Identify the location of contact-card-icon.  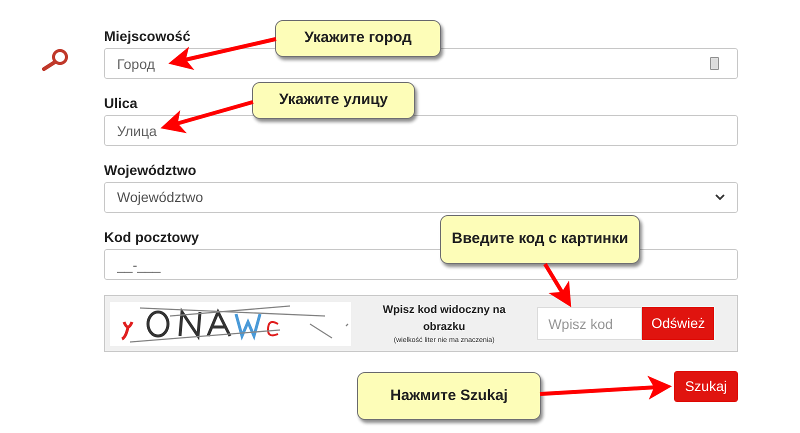
(714, 63).